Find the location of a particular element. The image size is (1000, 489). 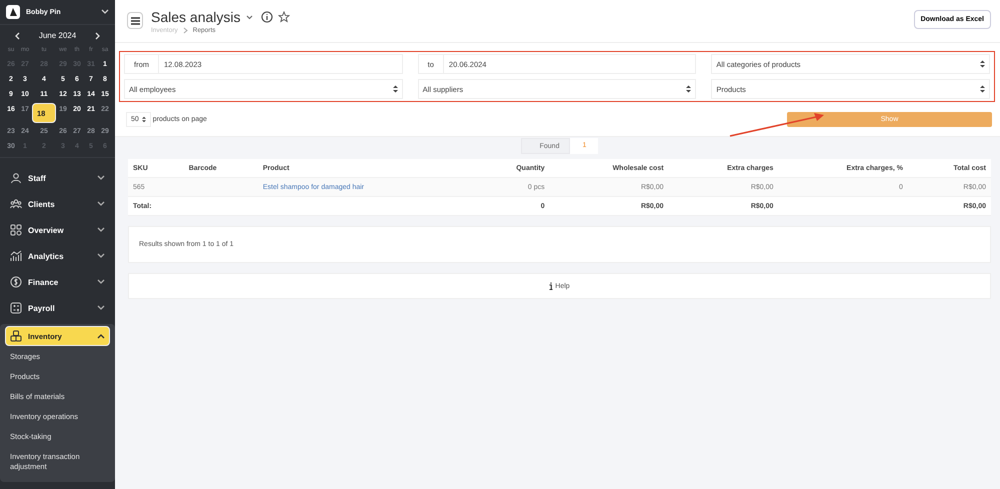

next-month-icon is located at coordinates (98, 36).